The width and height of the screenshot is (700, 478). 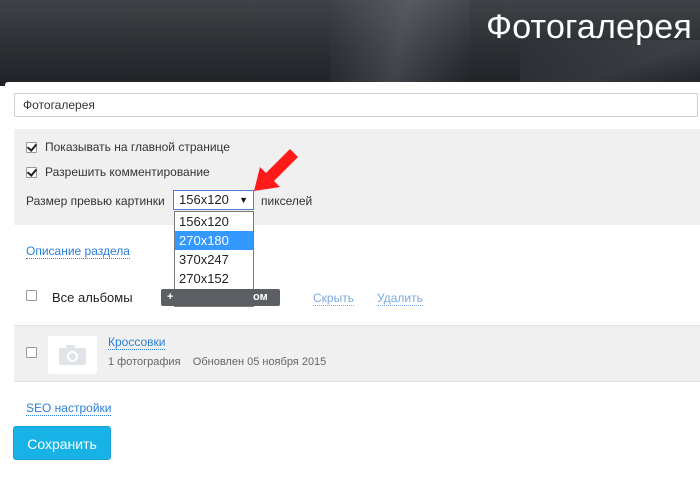 I want to click on add-album-label: ом, so click(x=260, y=297).